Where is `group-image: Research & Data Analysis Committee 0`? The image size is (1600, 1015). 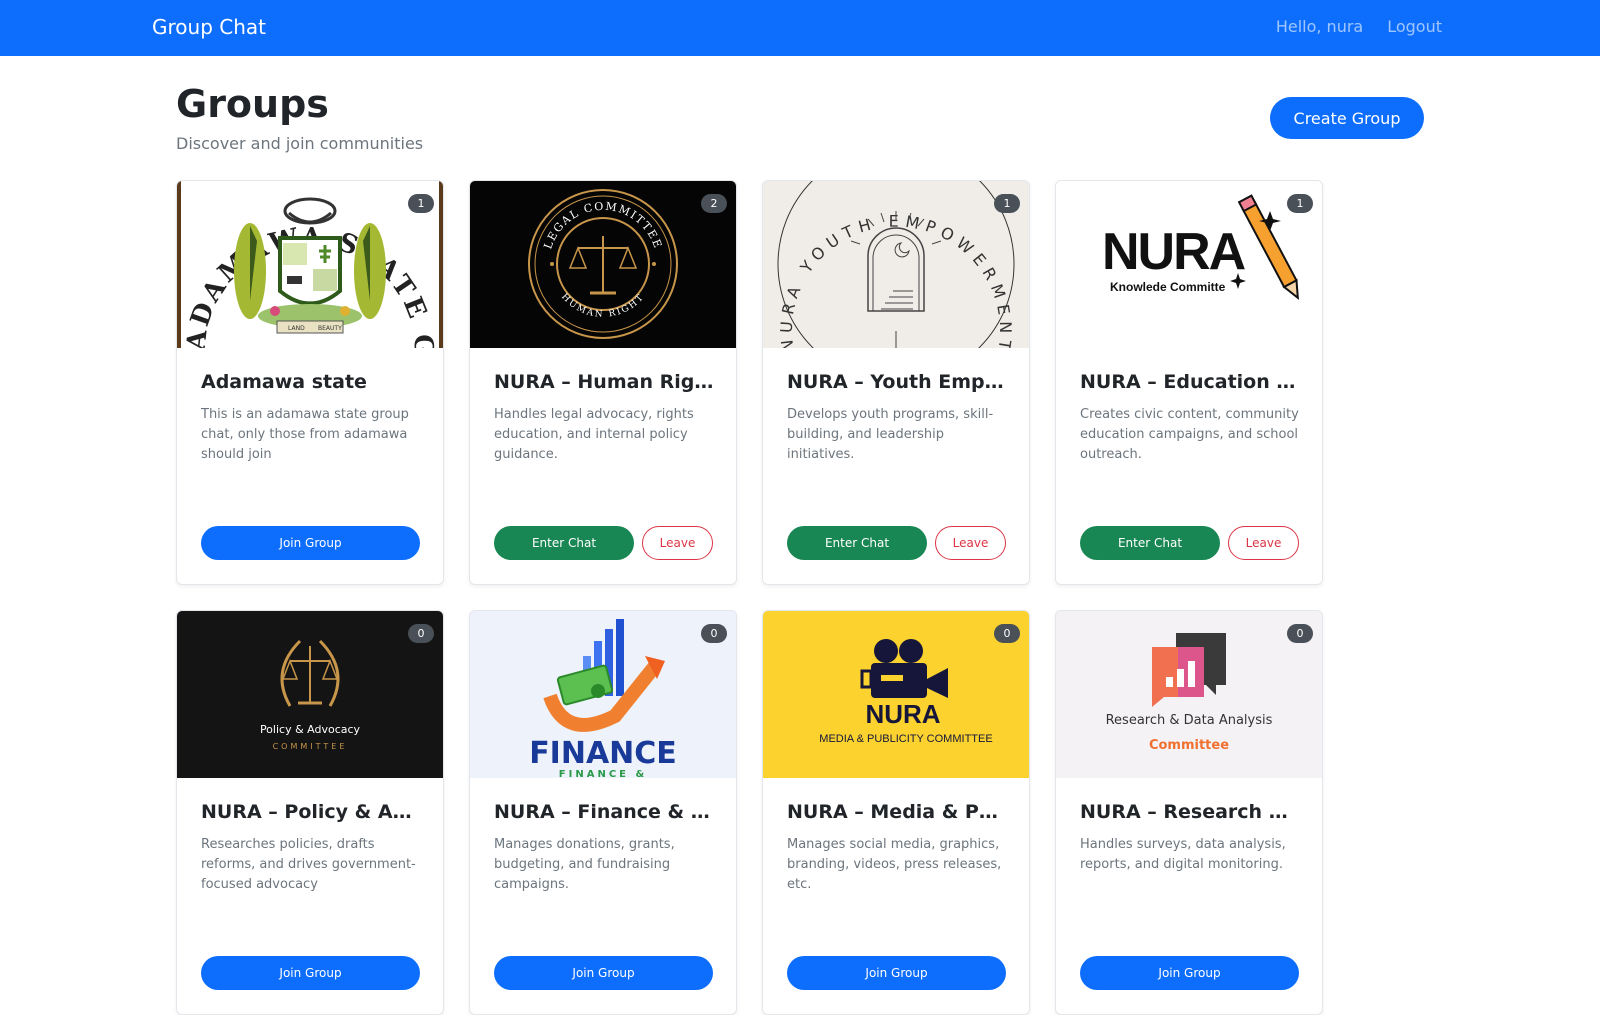 group-image: Research & Data Analysis Committee 0 is located at coordinates (1189, 694).